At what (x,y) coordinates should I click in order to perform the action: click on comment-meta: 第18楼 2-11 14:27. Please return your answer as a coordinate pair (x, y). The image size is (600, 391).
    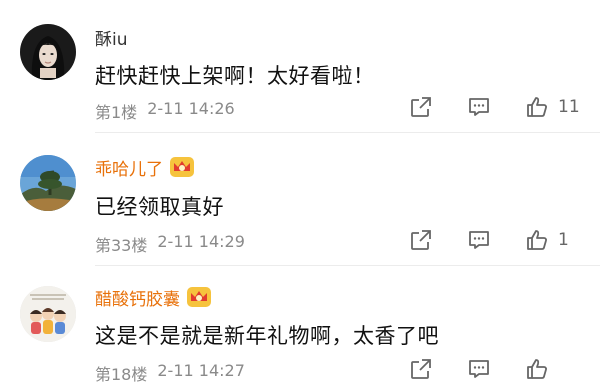
    Looking at the image, I should click on (170, 373).